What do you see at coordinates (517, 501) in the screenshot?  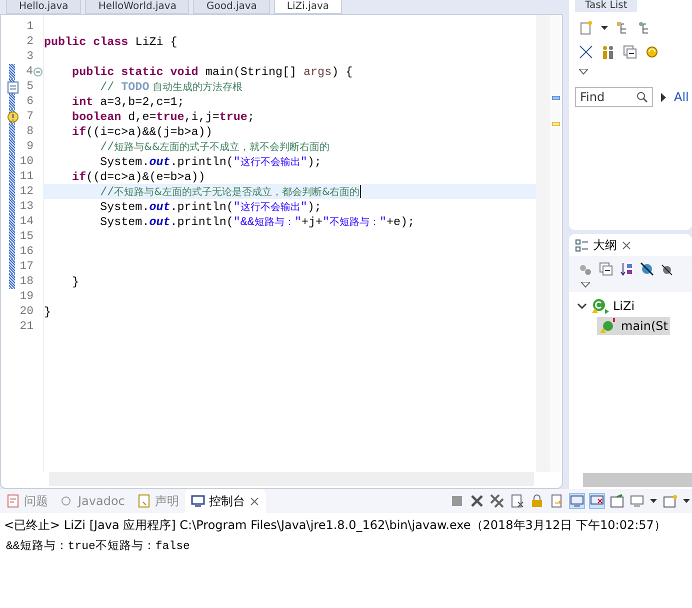 I see `clear-page-icon` at bounding box center [517, 501].